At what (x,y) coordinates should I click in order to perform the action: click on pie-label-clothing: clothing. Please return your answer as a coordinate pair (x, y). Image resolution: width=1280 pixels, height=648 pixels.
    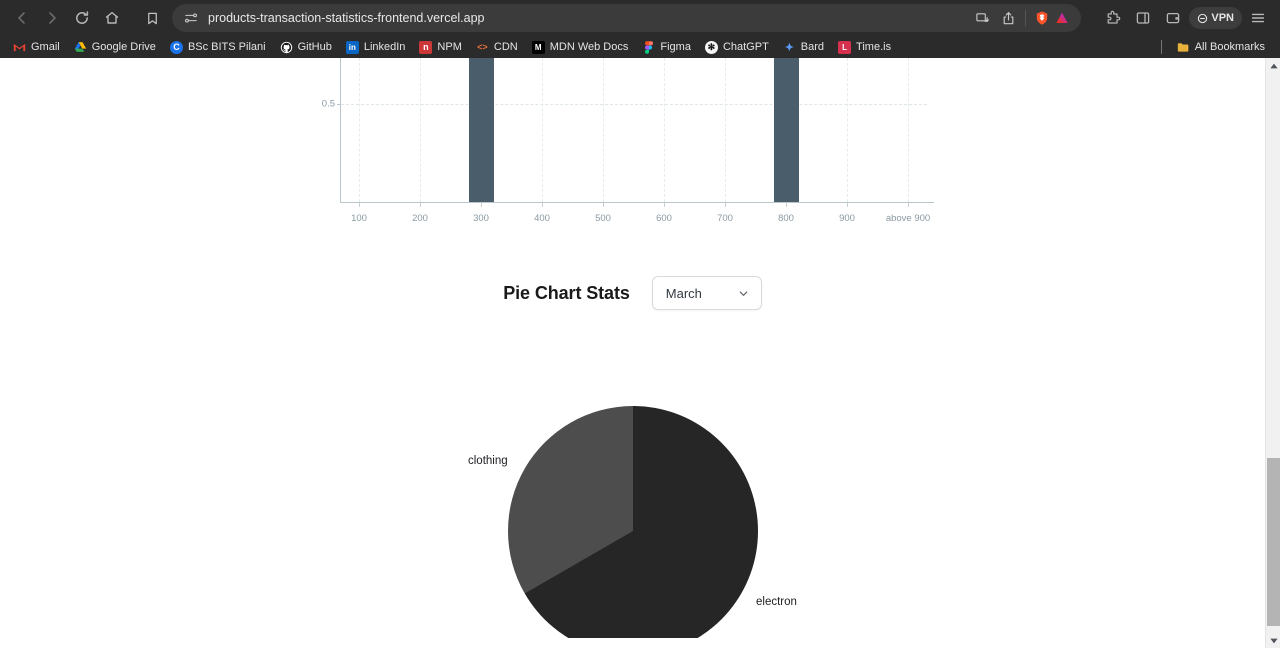
    Looking at the image, I should click on (488, 461).